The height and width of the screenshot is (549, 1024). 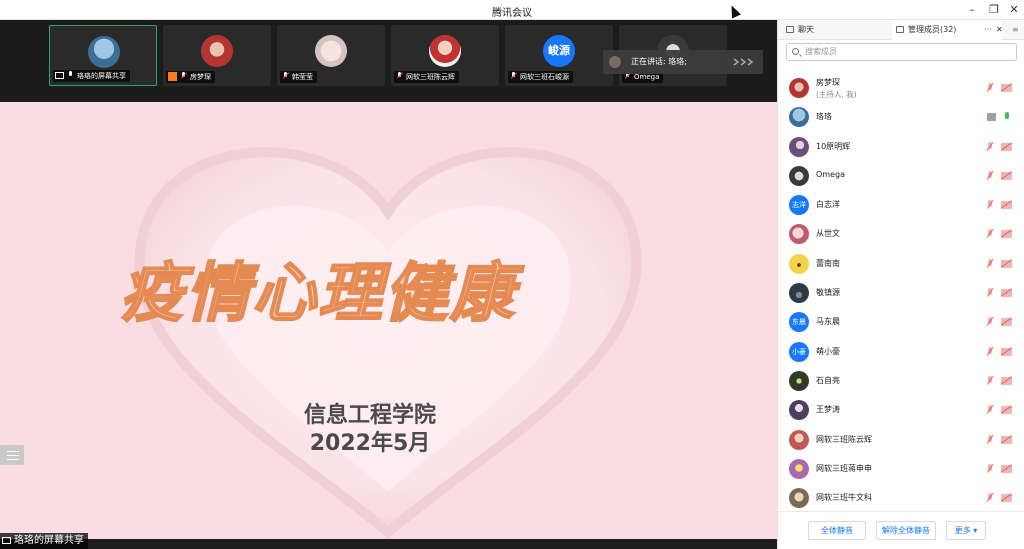 I want to click on close-panel-icon: ✕, so click(x=1001, y=30).